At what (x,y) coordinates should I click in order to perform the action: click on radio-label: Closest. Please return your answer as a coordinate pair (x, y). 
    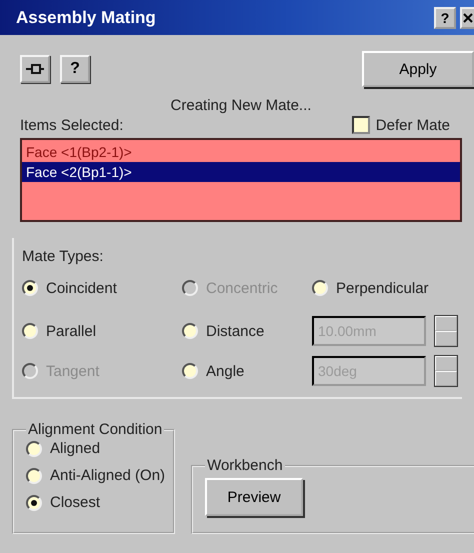
    Looking at the image, I should click on (75, 502).